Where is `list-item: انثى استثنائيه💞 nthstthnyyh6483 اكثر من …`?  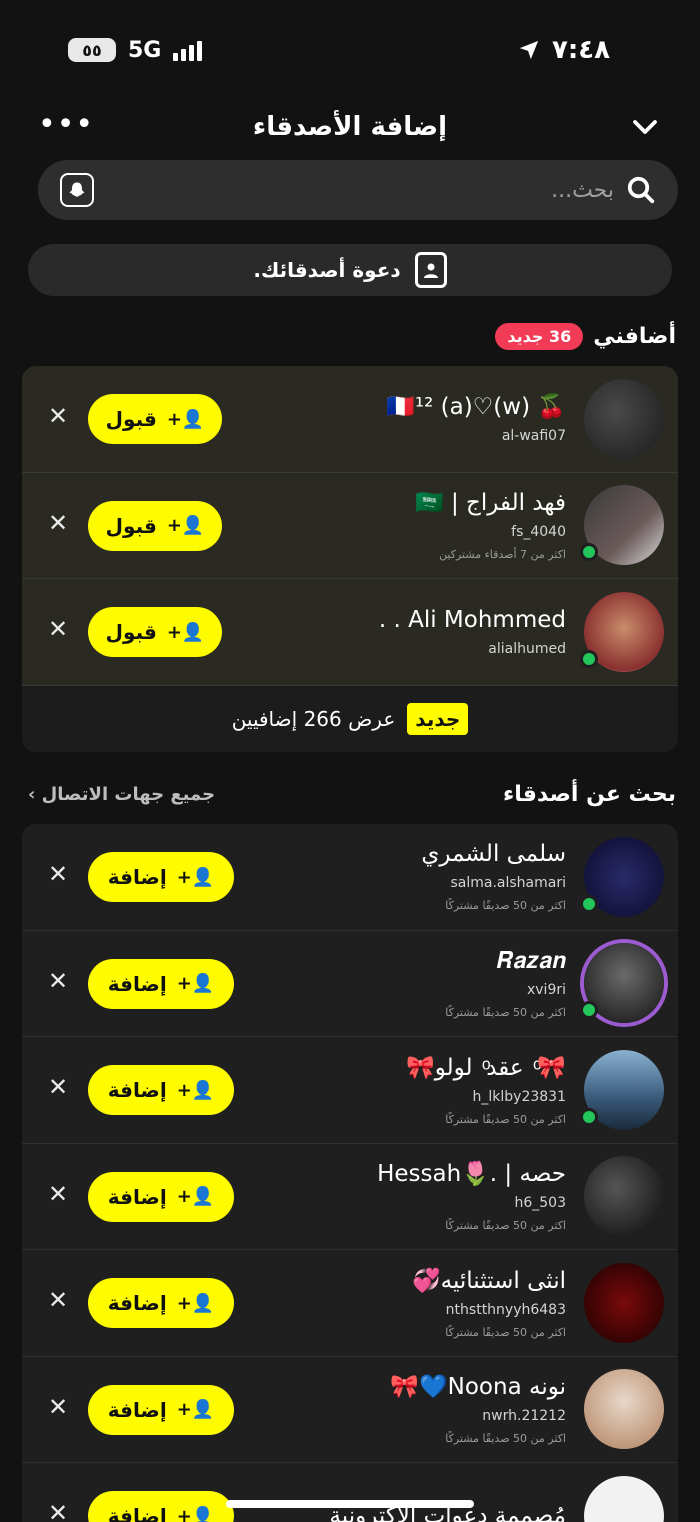 list-item: انثى استثنائيه💞 nthstthnyyh6483 اكثر من … is located at coordinates (350, 1303).